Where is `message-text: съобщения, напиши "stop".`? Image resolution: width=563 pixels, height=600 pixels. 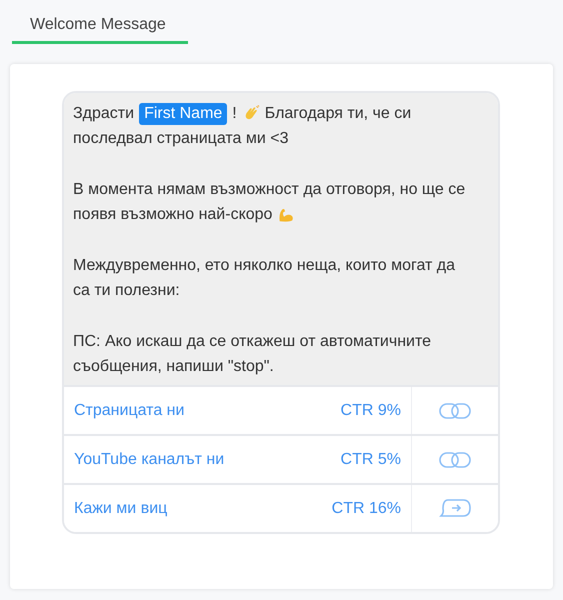
message-text: съобщения, напиши "stop". is located at coordinates (173, 367).